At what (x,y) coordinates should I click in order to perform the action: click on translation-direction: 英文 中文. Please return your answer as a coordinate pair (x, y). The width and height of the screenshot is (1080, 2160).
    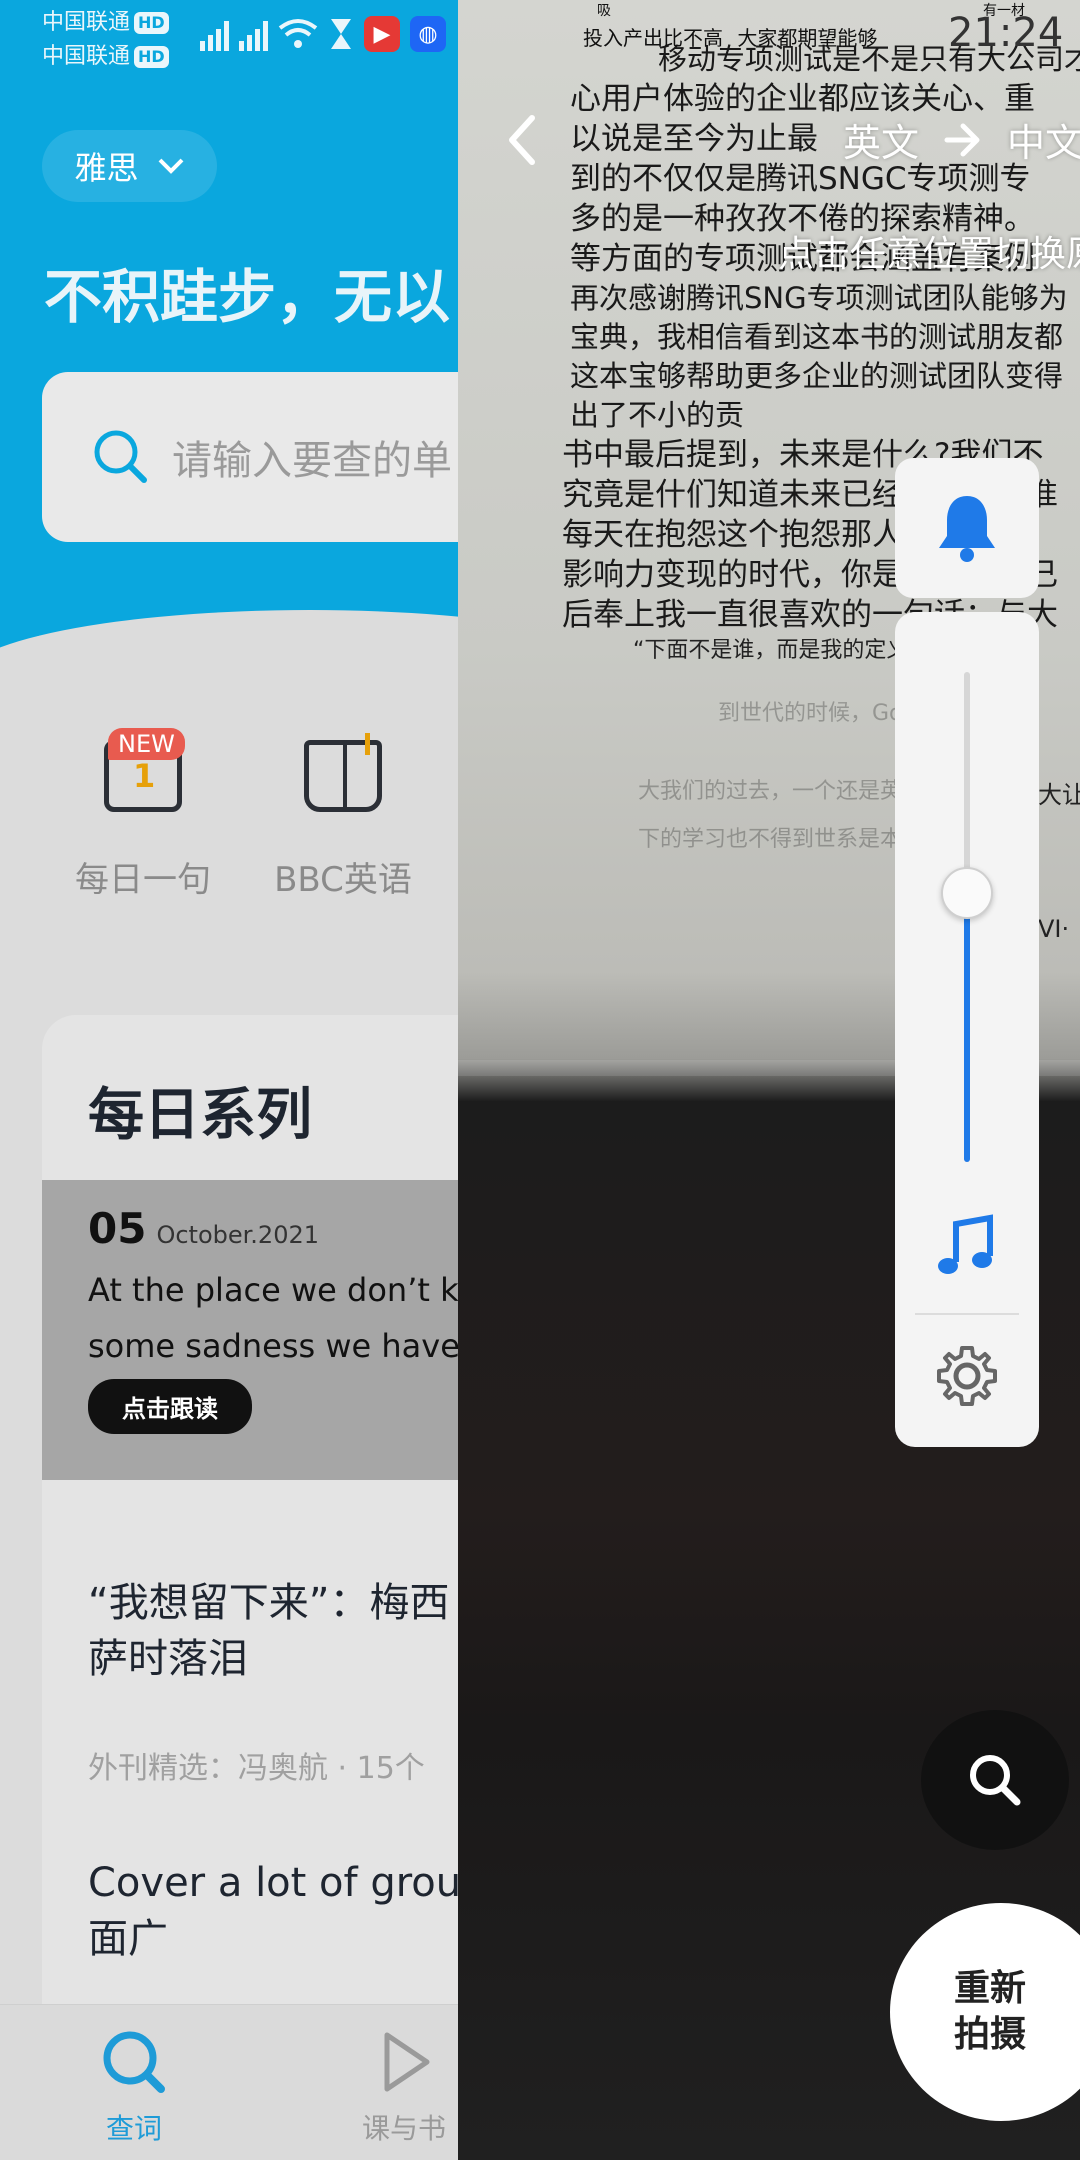
    Looking at the image, I should click on (961, 139).